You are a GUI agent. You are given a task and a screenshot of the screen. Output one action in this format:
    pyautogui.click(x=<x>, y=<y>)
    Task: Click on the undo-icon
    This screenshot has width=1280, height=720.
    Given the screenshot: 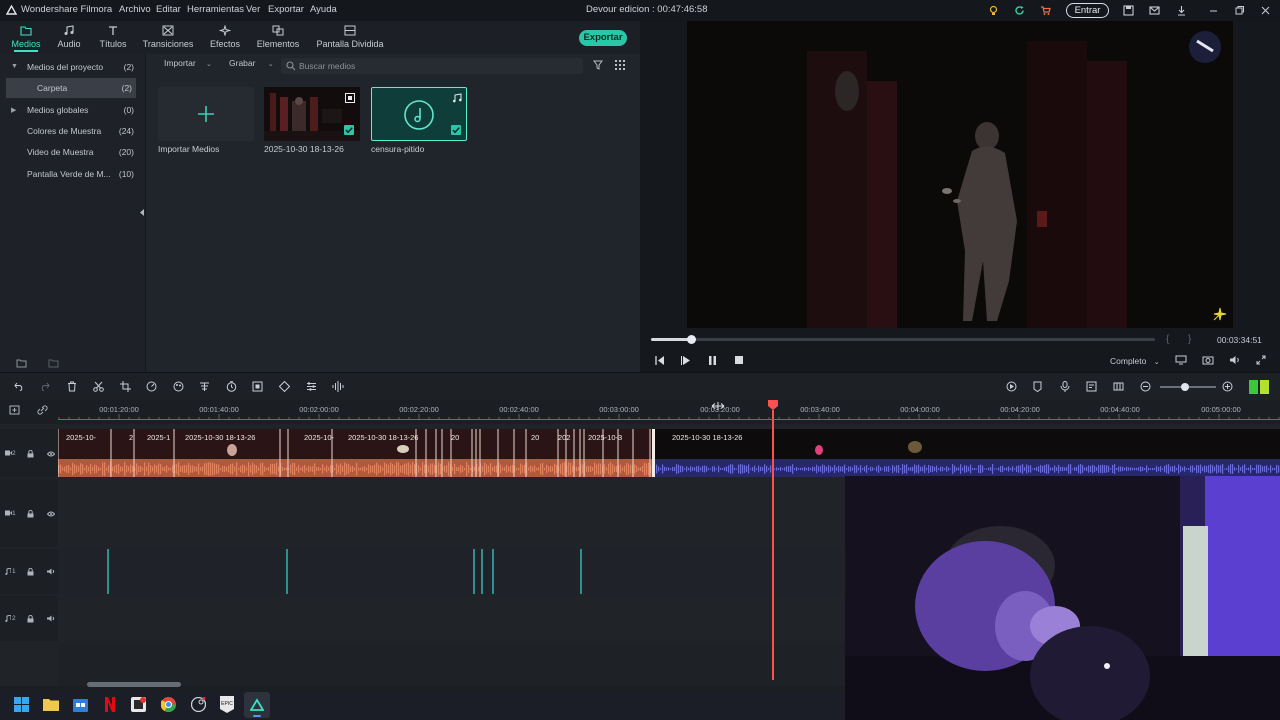 What is the action you would take?
    pyautogui.click(x=19, y=386)
    